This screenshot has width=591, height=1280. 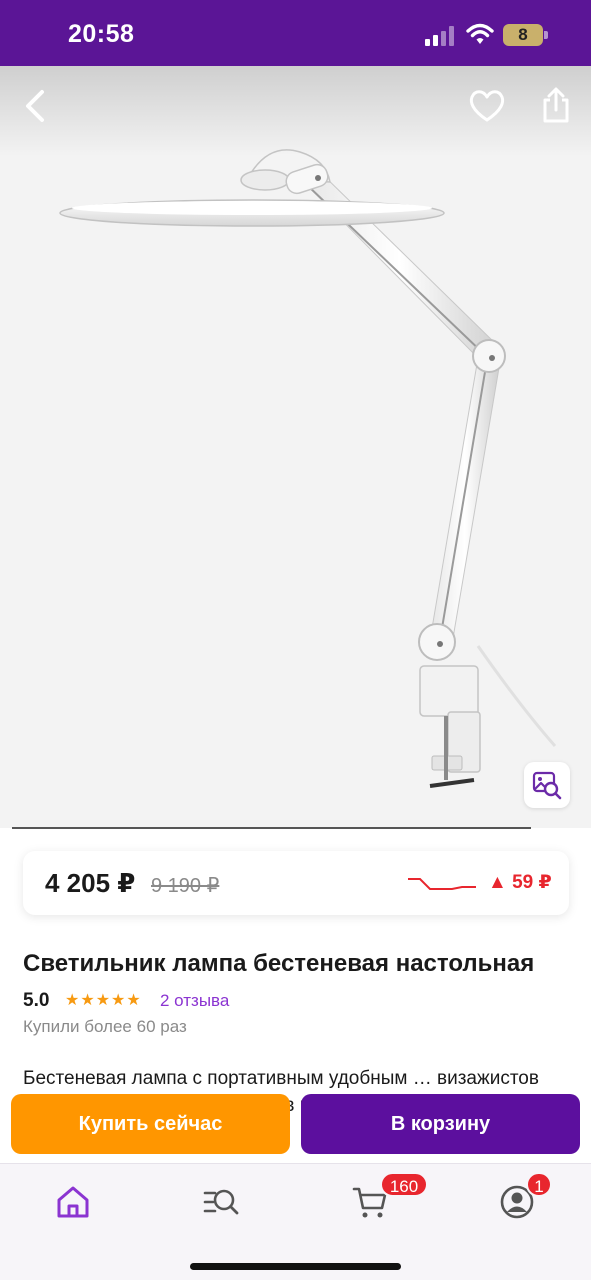 What do you see at coordinates (36, 106) in the screenshot?
I see `back-chevron-icon` at bounding box center [36, 106].